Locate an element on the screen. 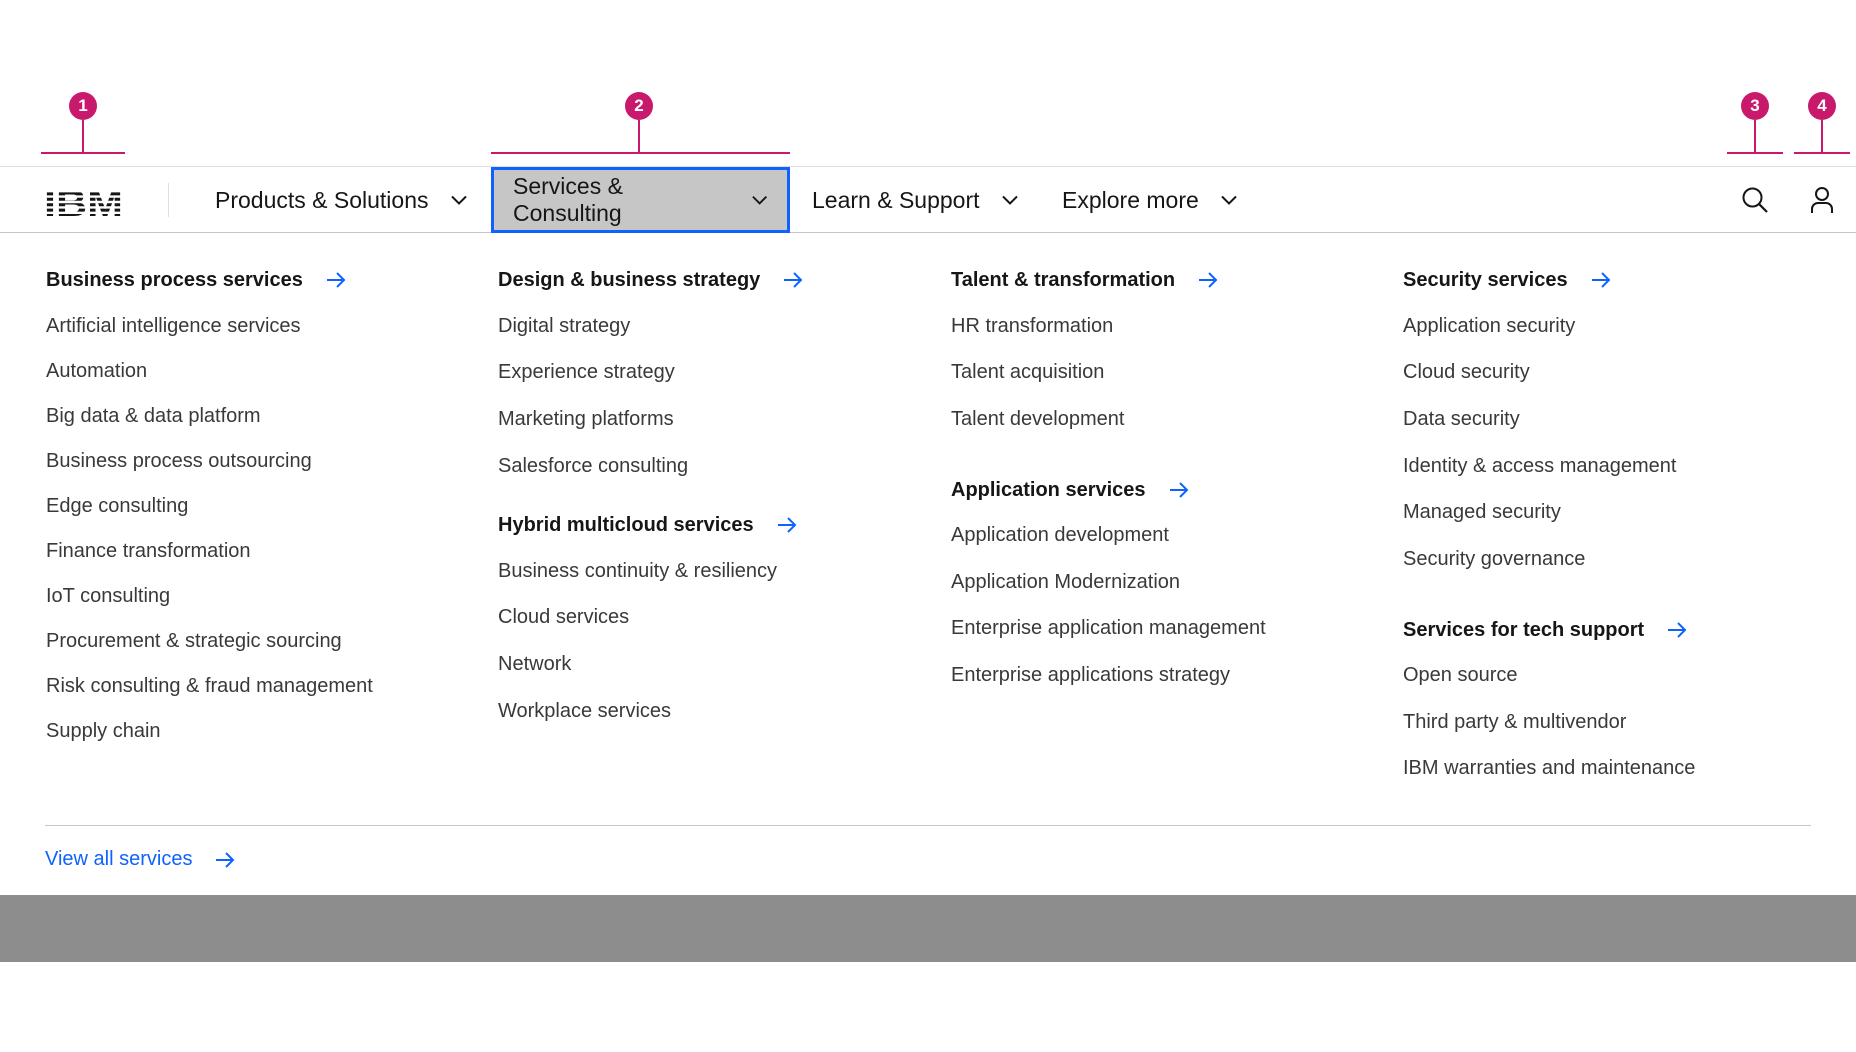 This screenshot has width=1856, height=1052. nav-learn-support: Learn & Support is located at coordinates (916, 200).